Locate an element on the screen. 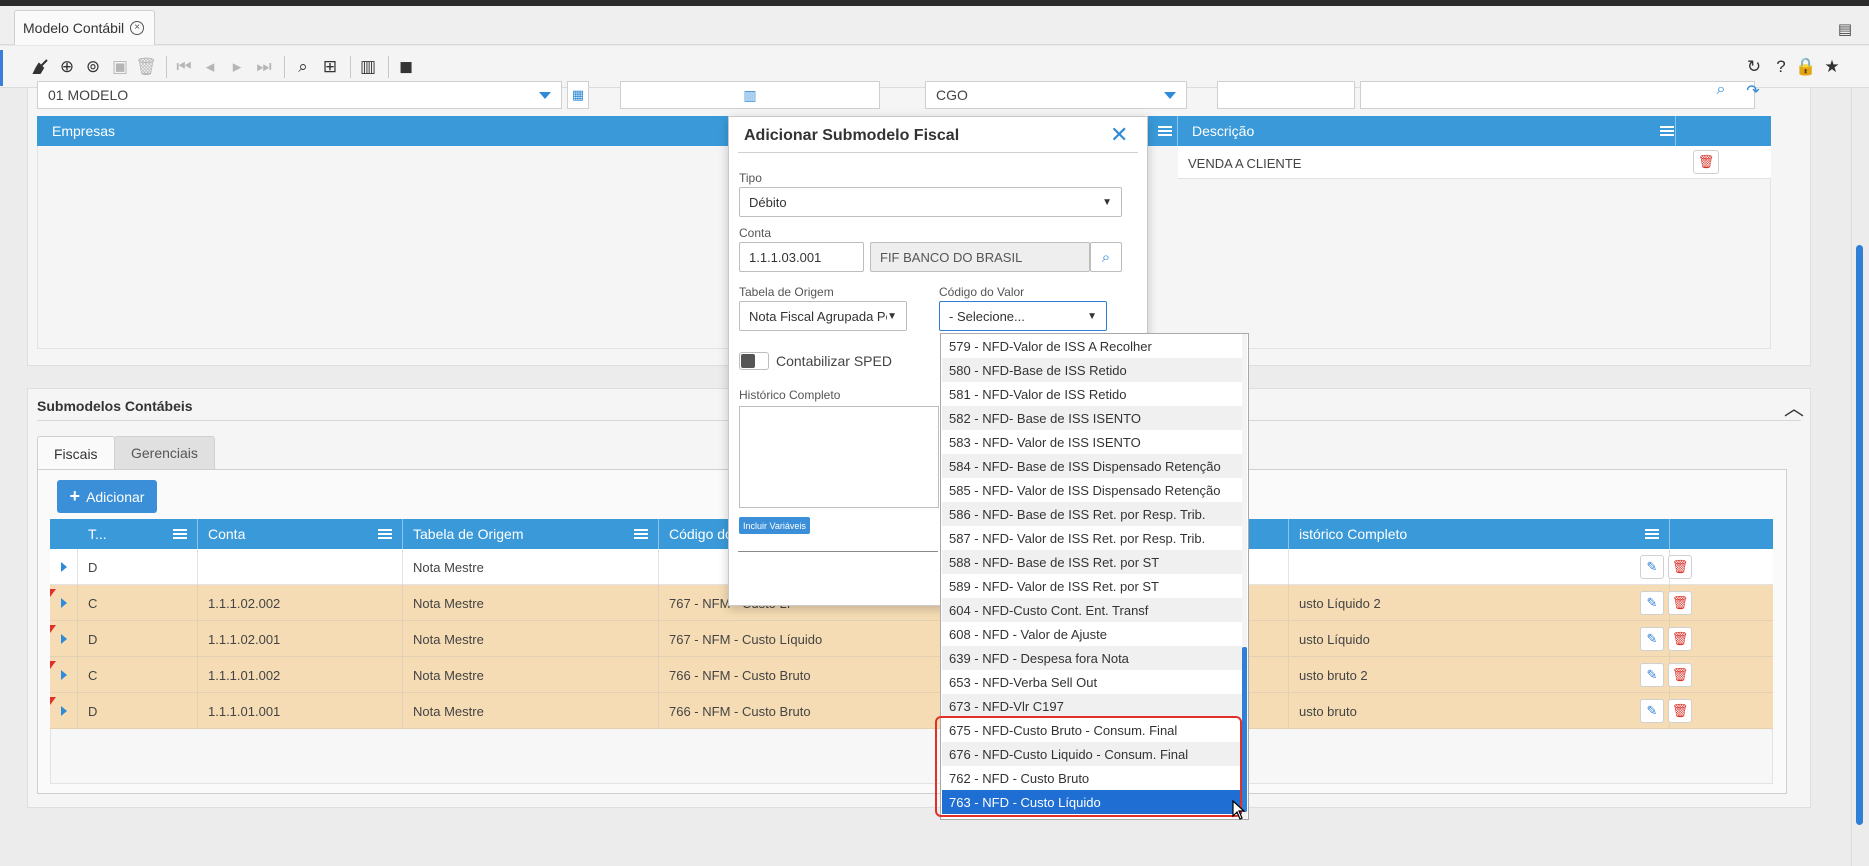 The width and height of the screenshot is (1869, 866). building-icon: ▦ is located at coordinates (578, 95).